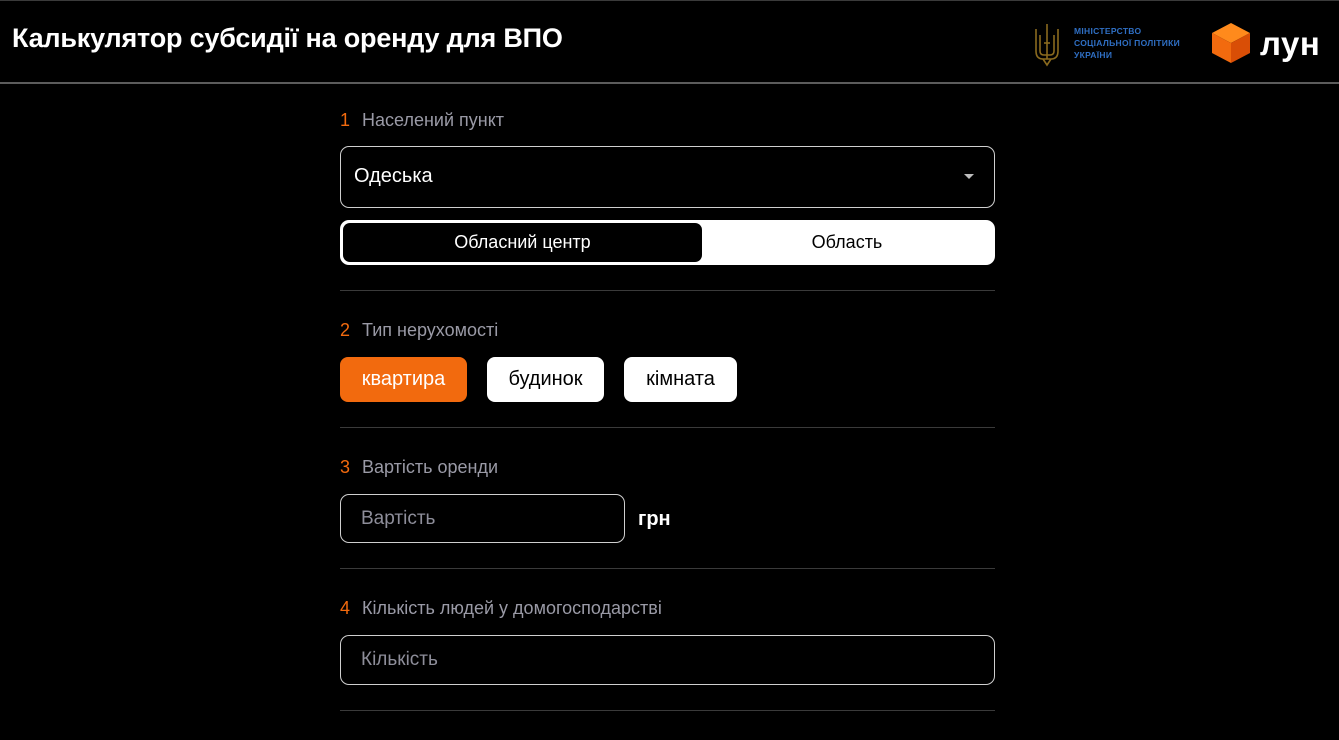  I want to click on region-select: Одеська, so click(667, 177).